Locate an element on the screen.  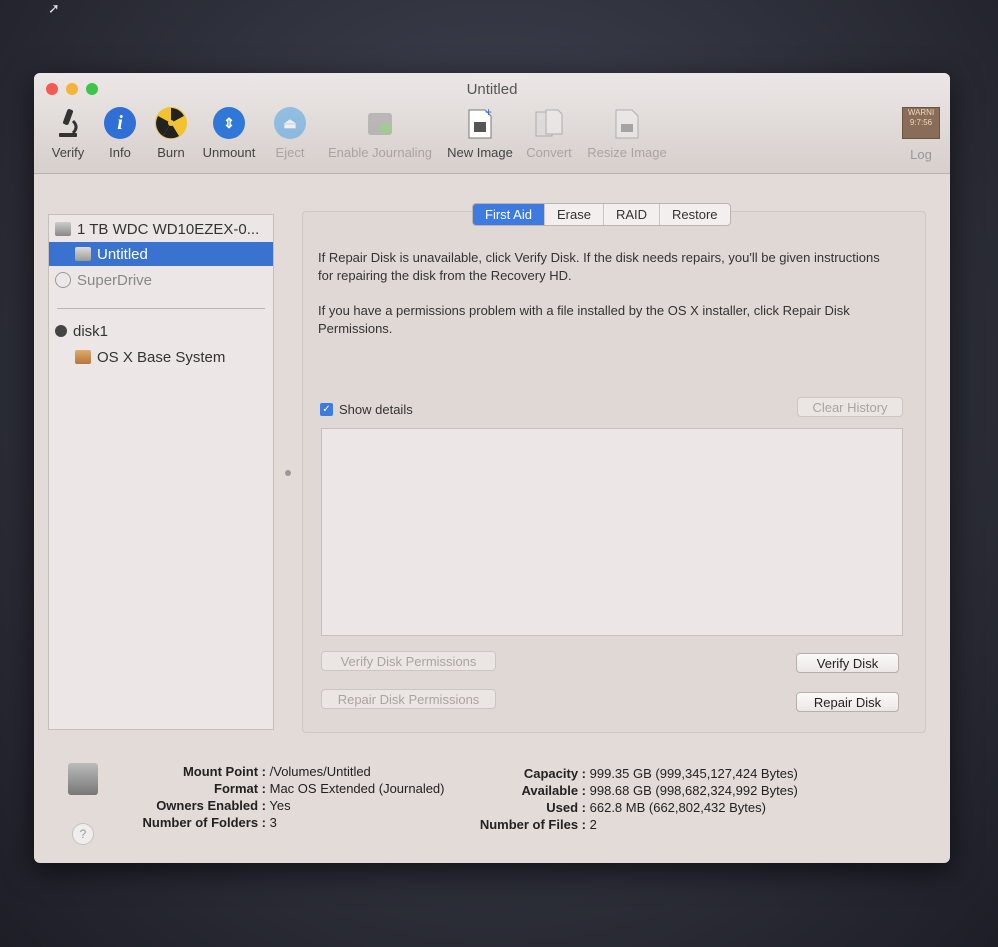
sidebar-item-disk1: disk1 is located at coordinates (161, 331).